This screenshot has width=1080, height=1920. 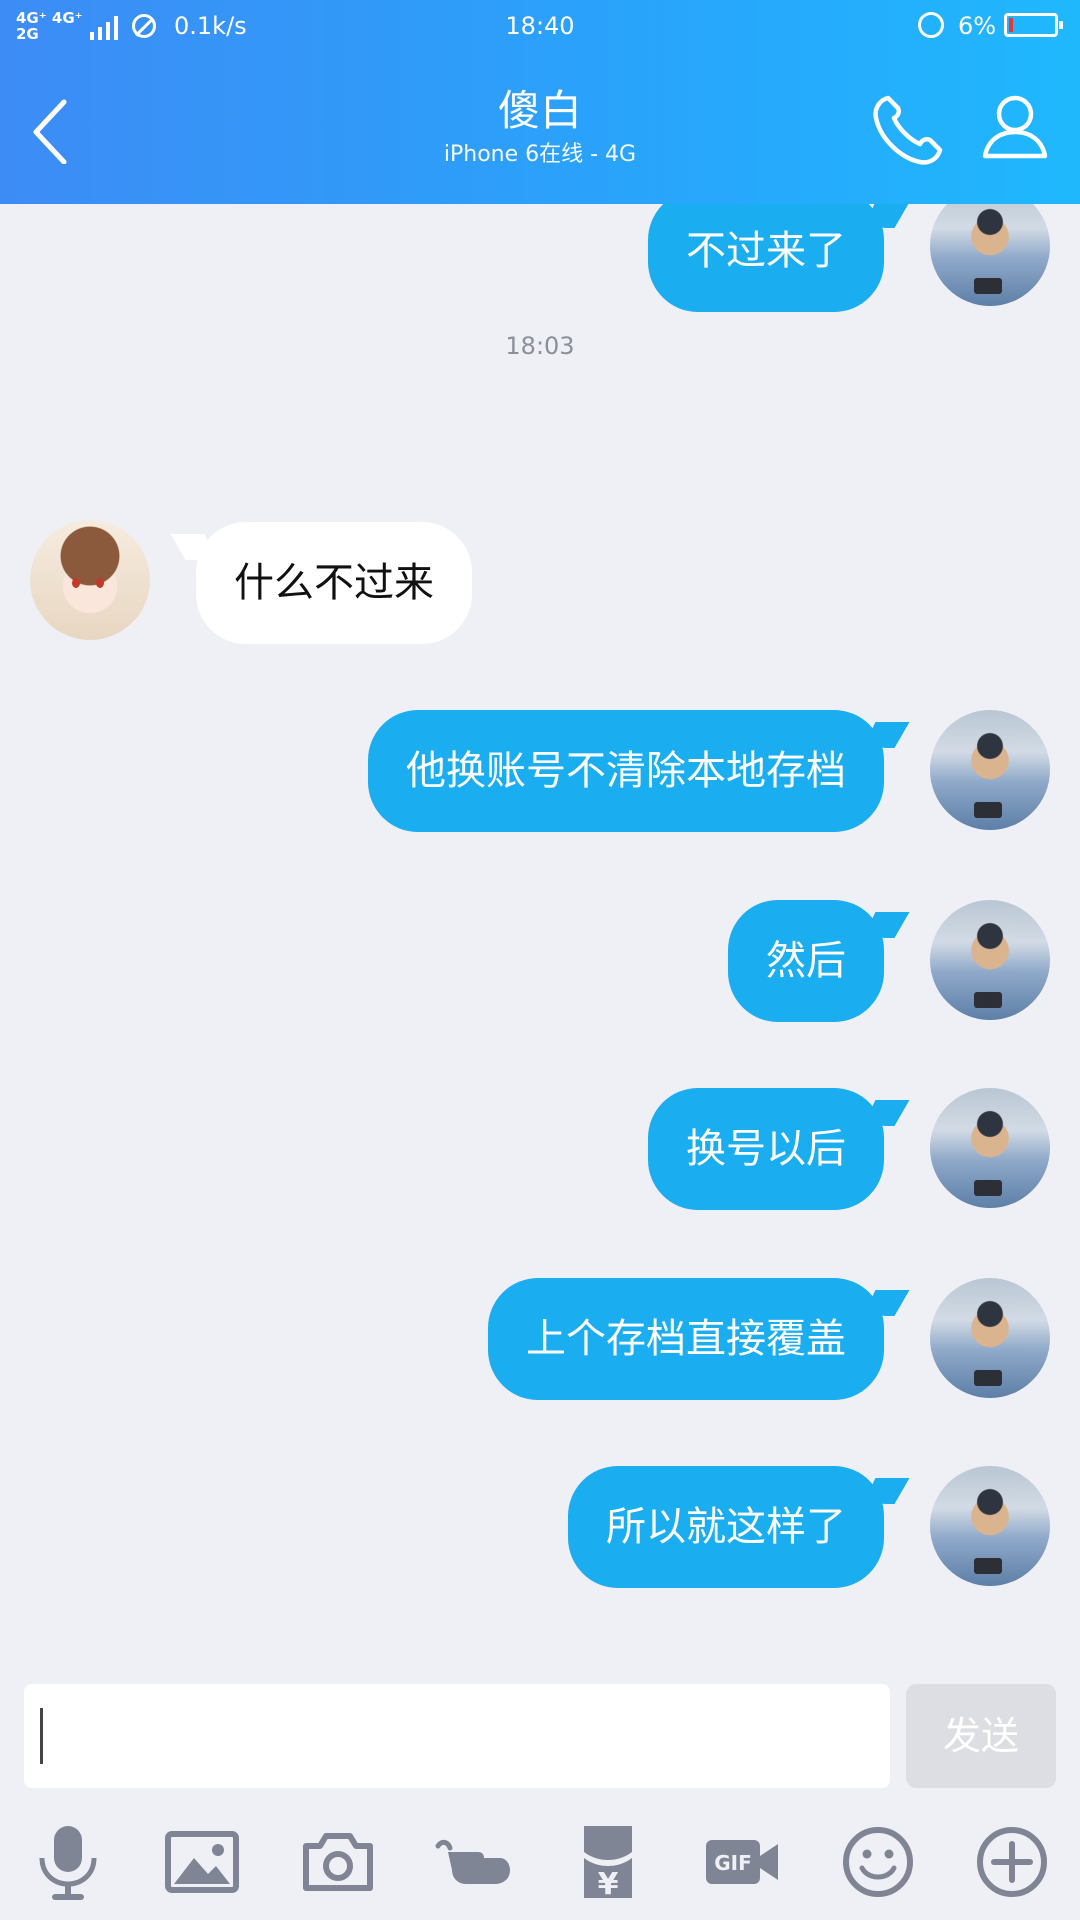 What do you see at coordinates (686, 1339) in the screenshot?
I see `message-bubble-sent: 上个存档直接覆盖` at bounding box center [686, 1339].